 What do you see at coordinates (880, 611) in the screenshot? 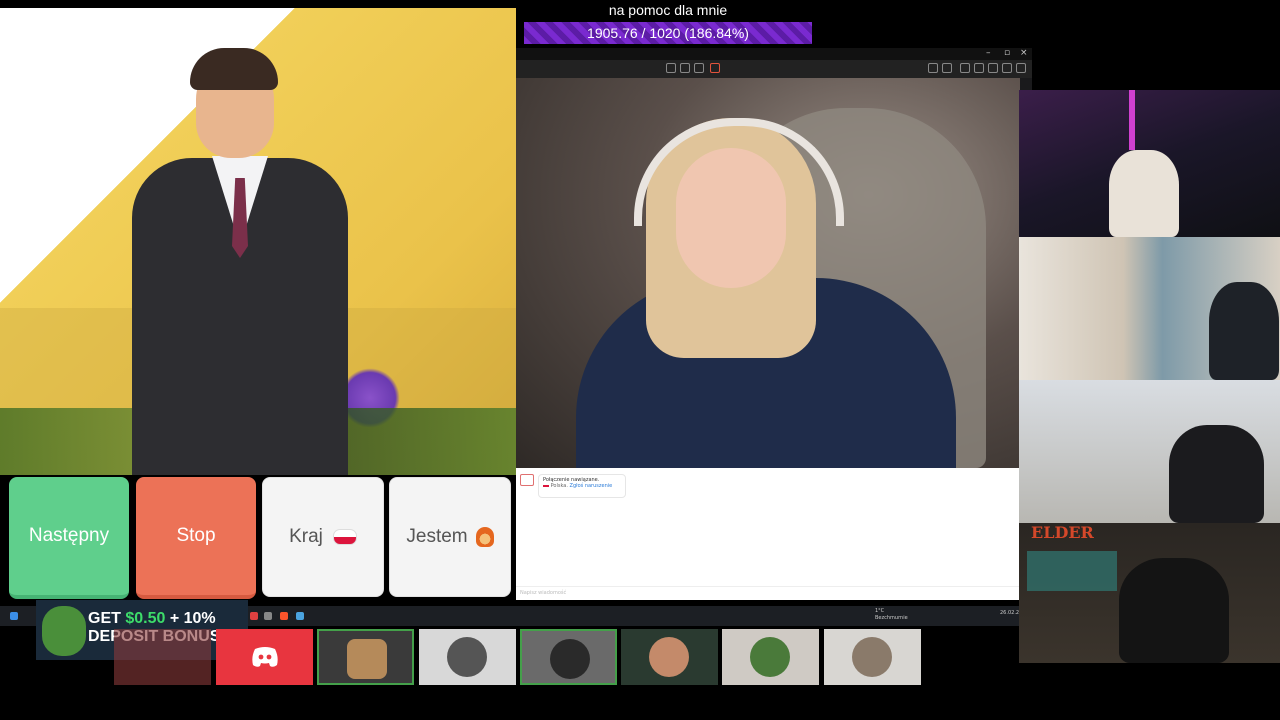
I see `weather-temp: 1°C` at bounding box center [880, 611].